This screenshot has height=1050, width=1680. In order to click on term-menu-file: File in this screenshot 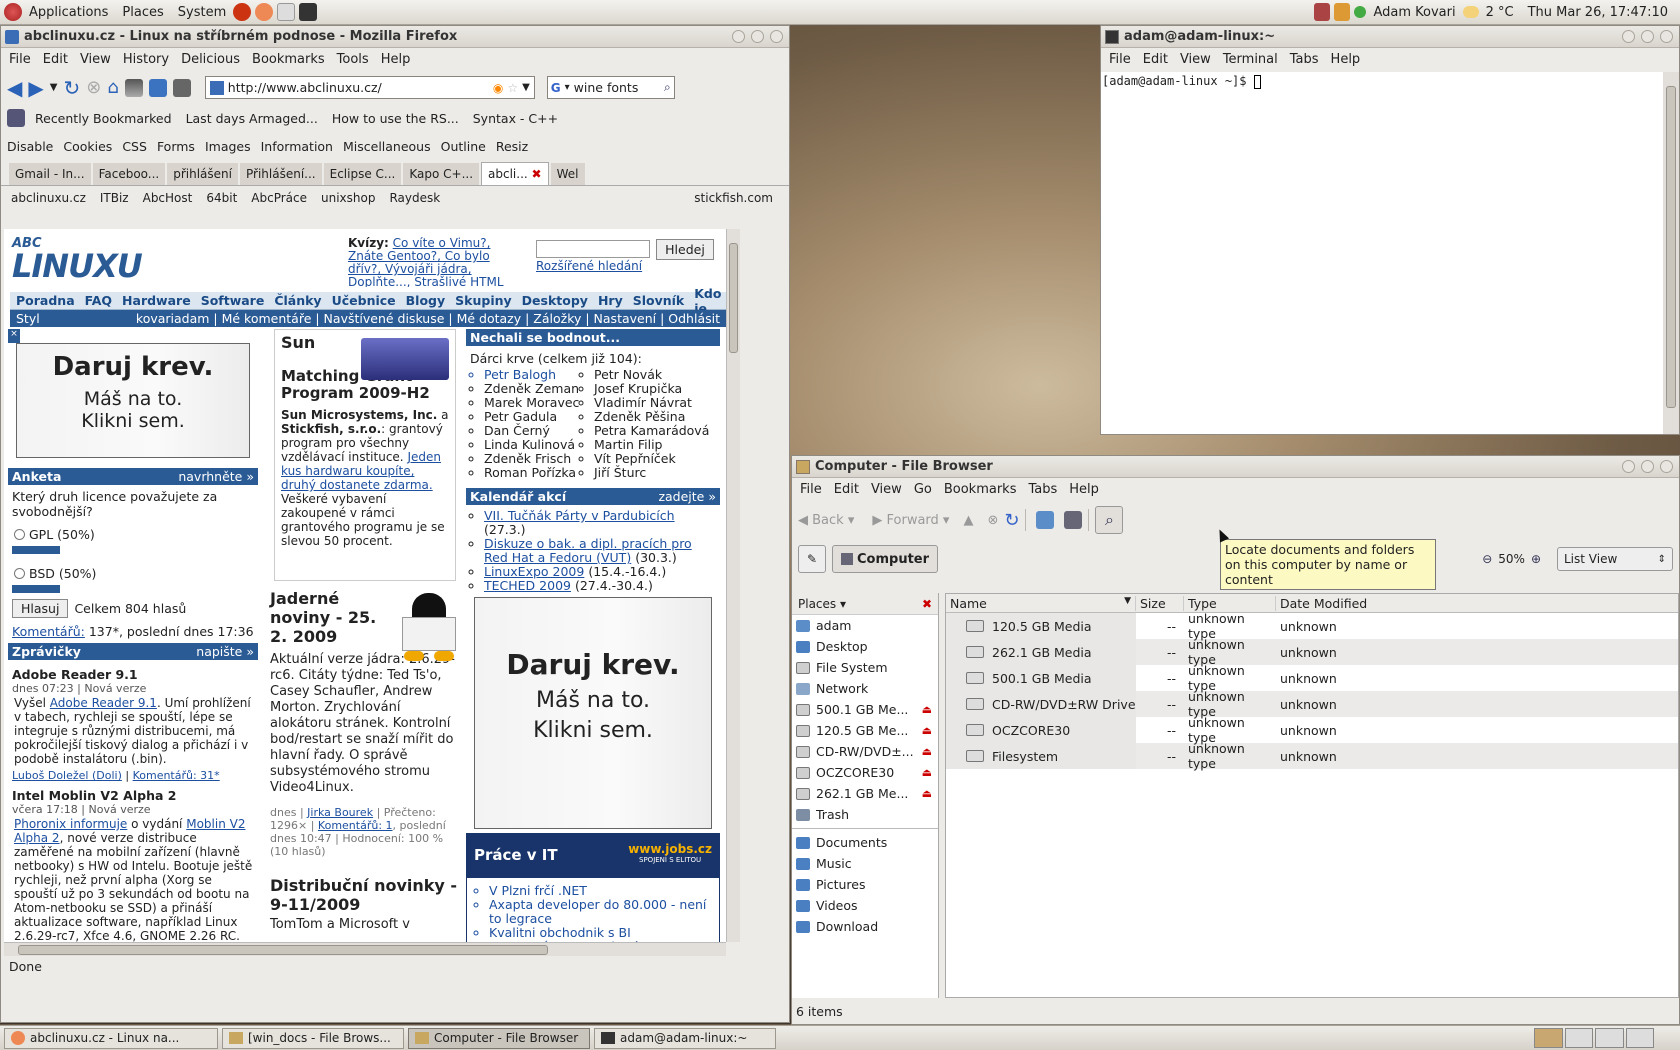, I will do `click(1120, 59)`.